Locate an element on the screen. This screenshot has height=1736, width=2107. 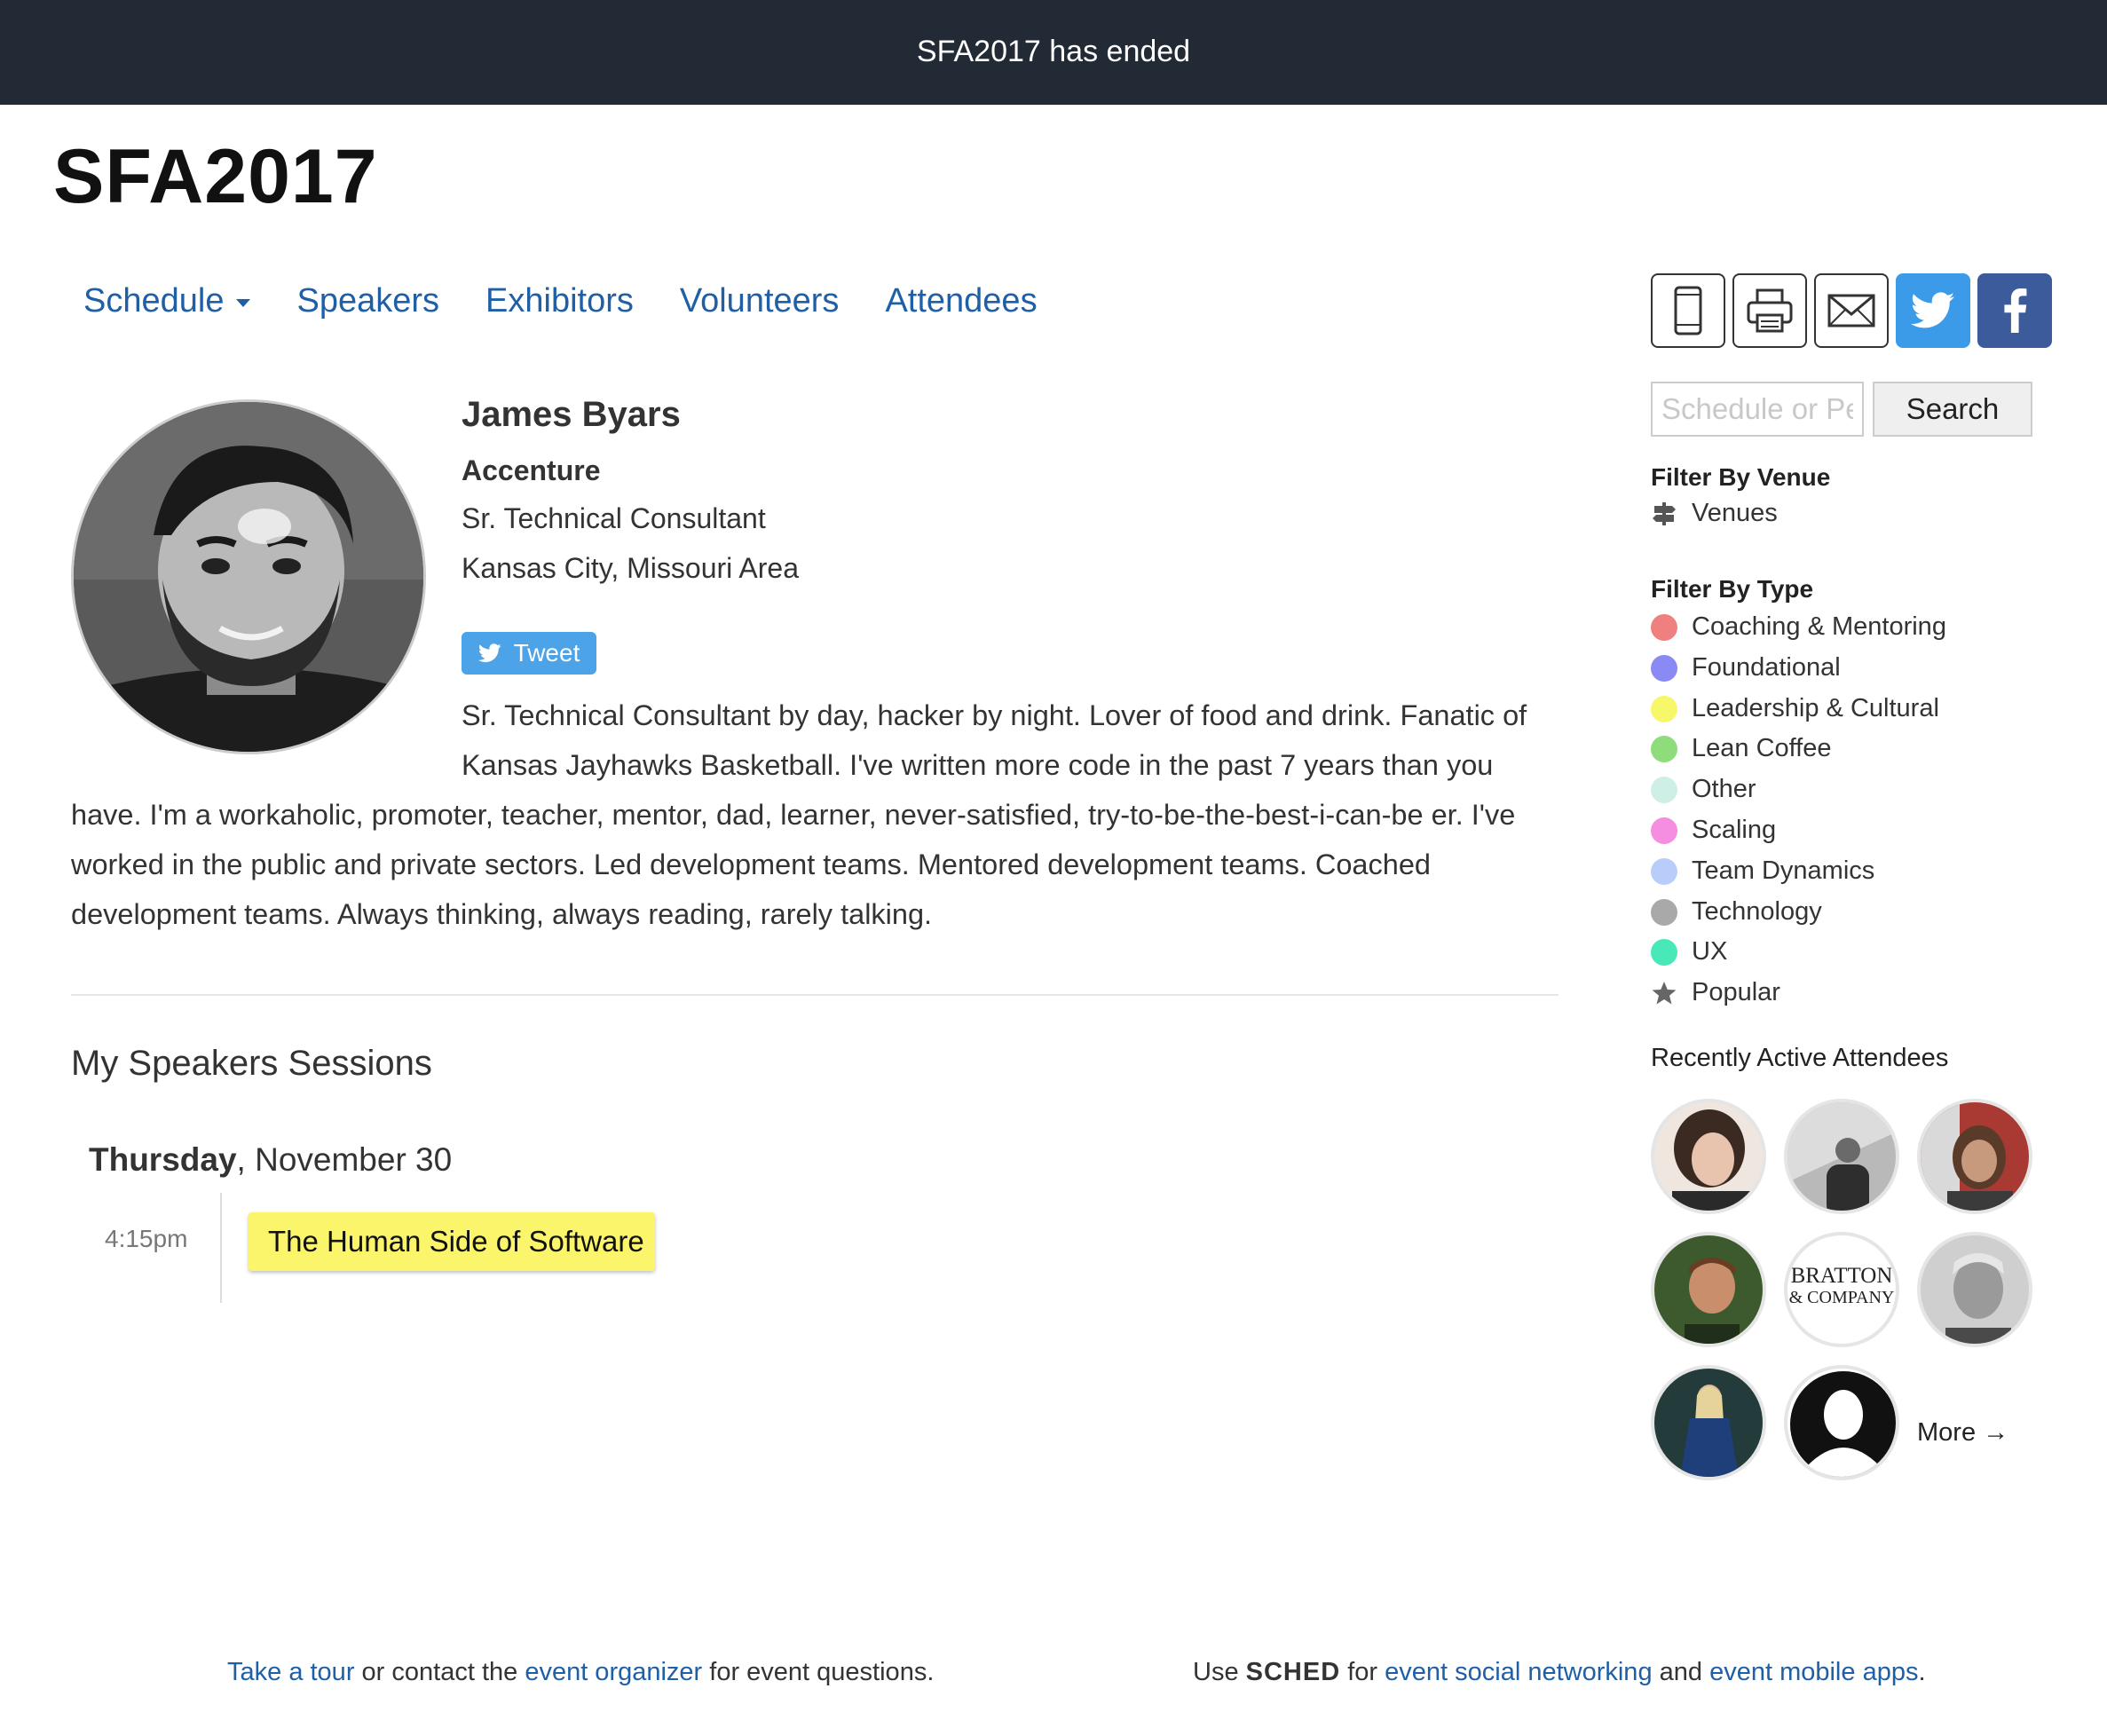
nav-exhibitors: Exhibitors is located at coordinates (559, 301).